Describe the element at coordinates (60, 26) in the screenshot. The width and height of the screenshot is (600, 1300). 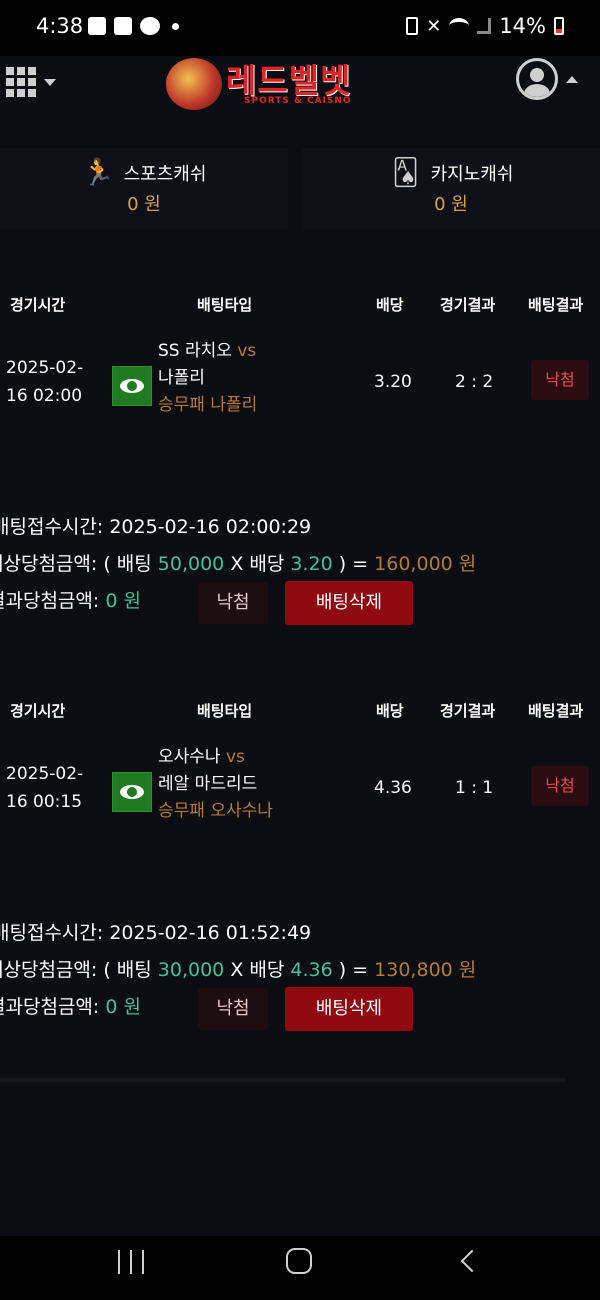
I see `status-time: 4:38` at that location.